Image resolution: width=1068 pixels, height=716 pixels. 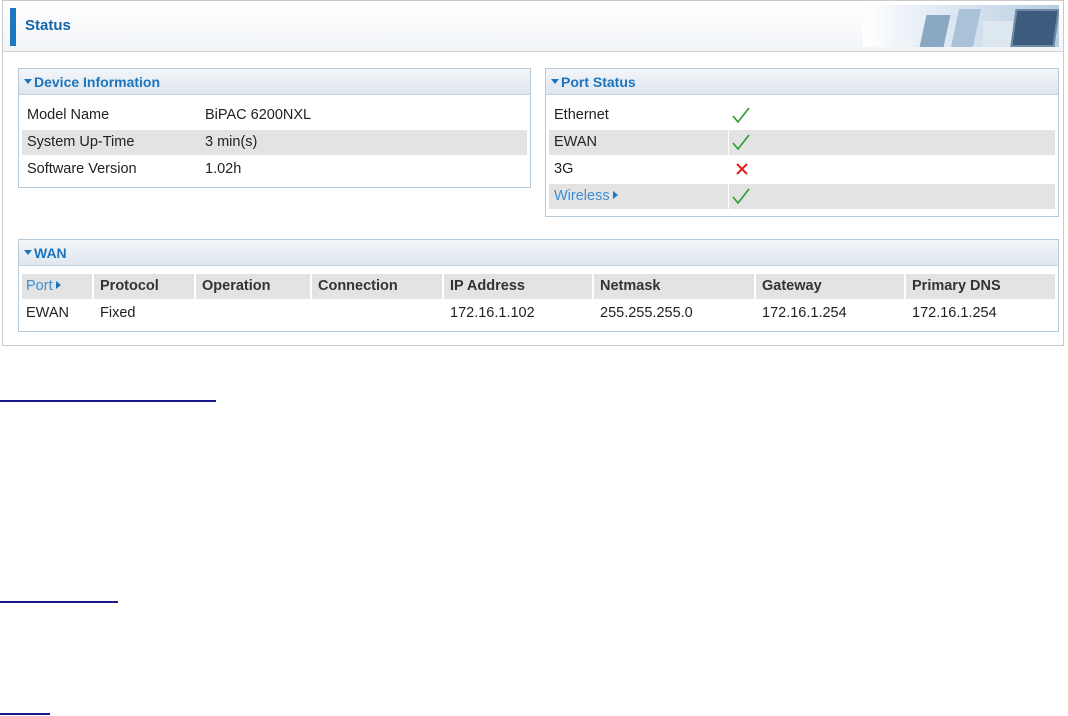 What do you see at coordinates (118, 313) in the screenshot?
I see `wan-cell-protocol: Fixed` at bounding box center [118, 313].